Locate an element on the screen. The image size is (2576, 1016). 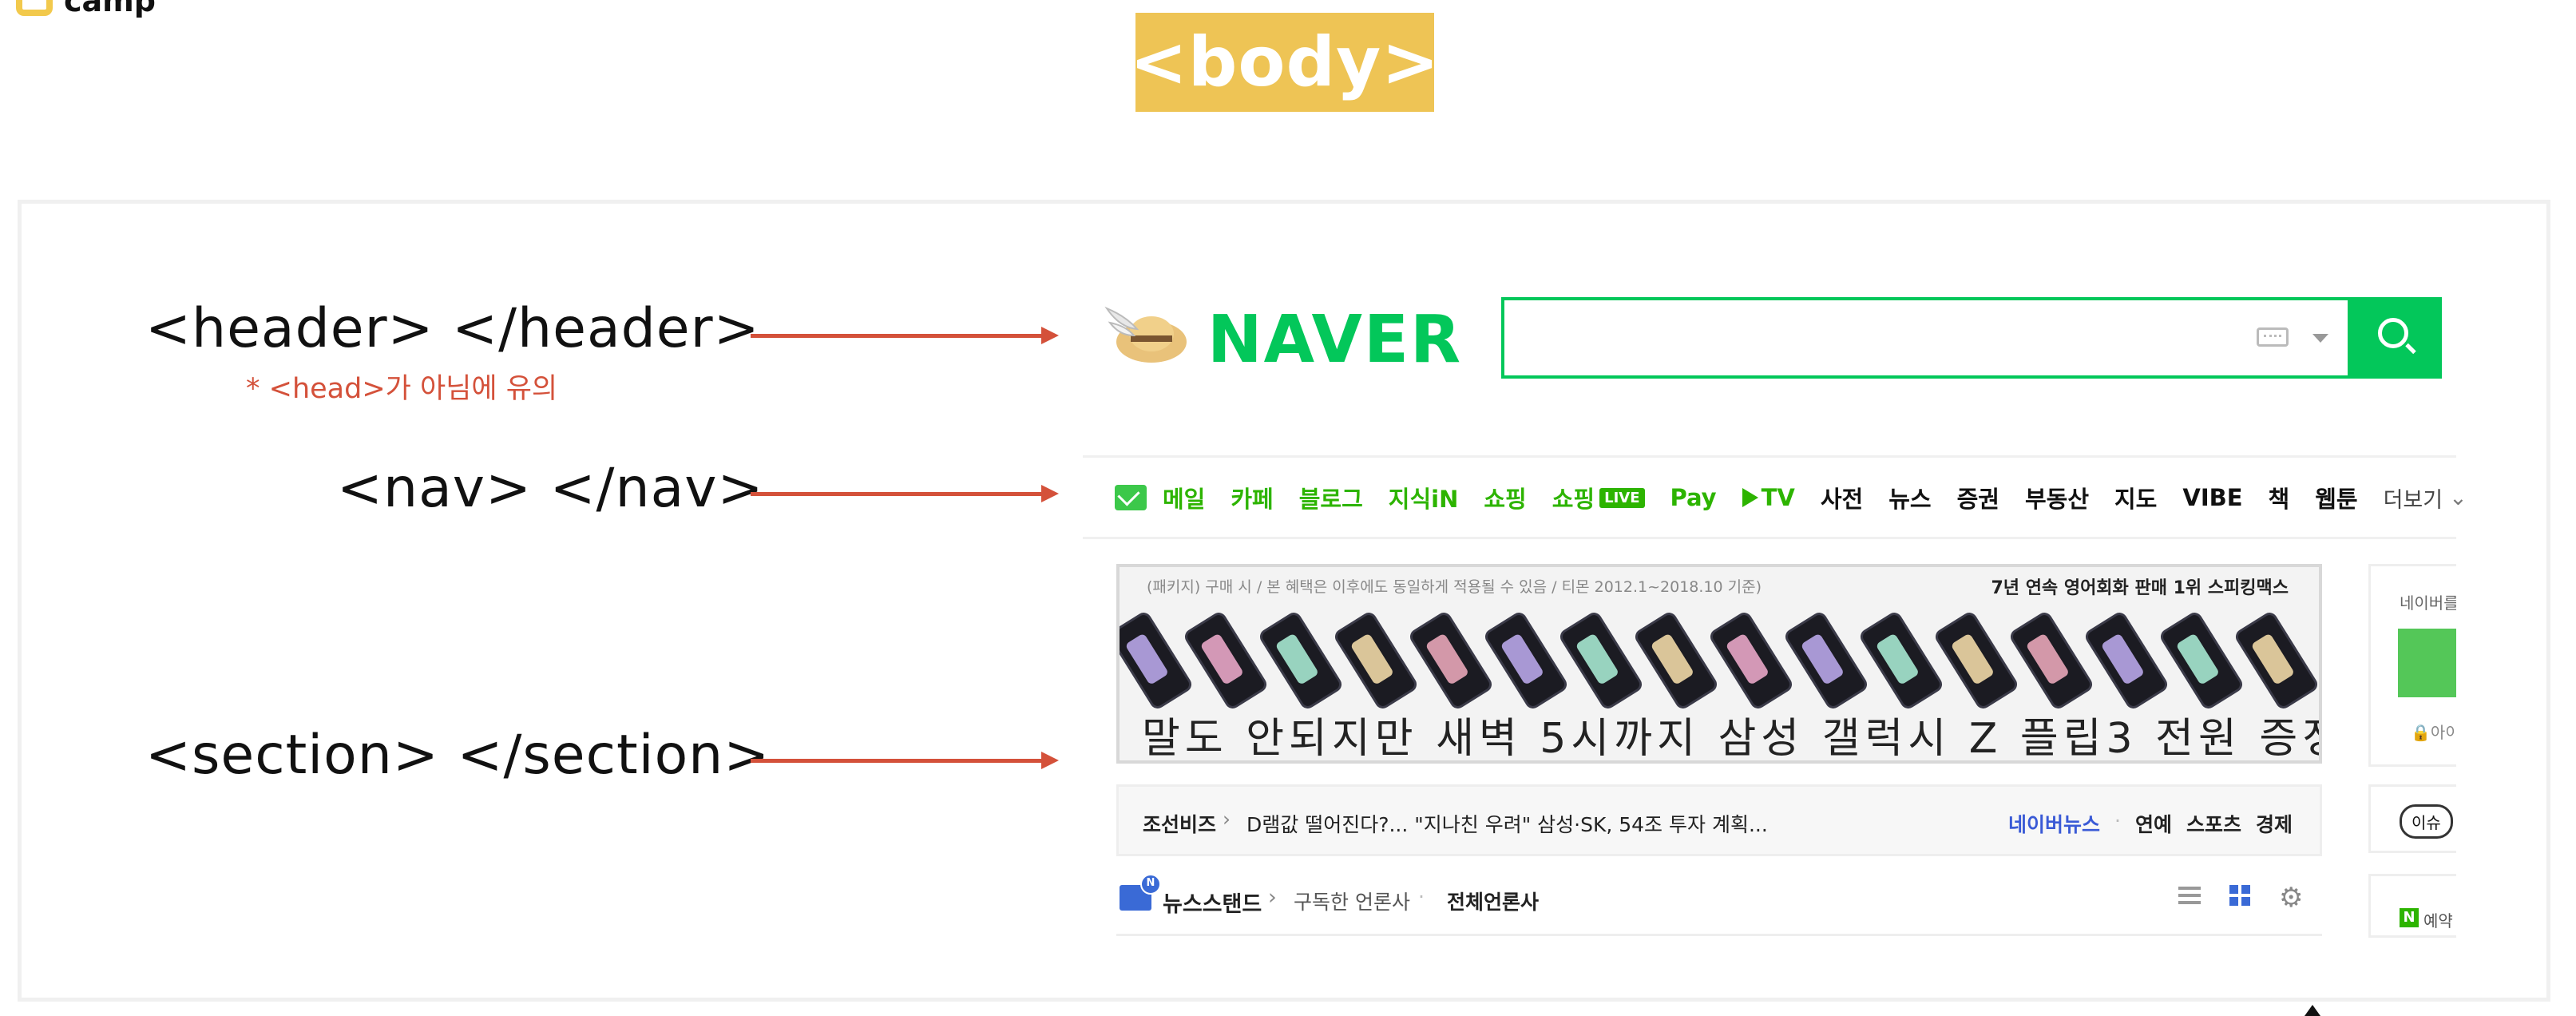
issue-pill: 이슈 is located at coordinates (2426, 821).